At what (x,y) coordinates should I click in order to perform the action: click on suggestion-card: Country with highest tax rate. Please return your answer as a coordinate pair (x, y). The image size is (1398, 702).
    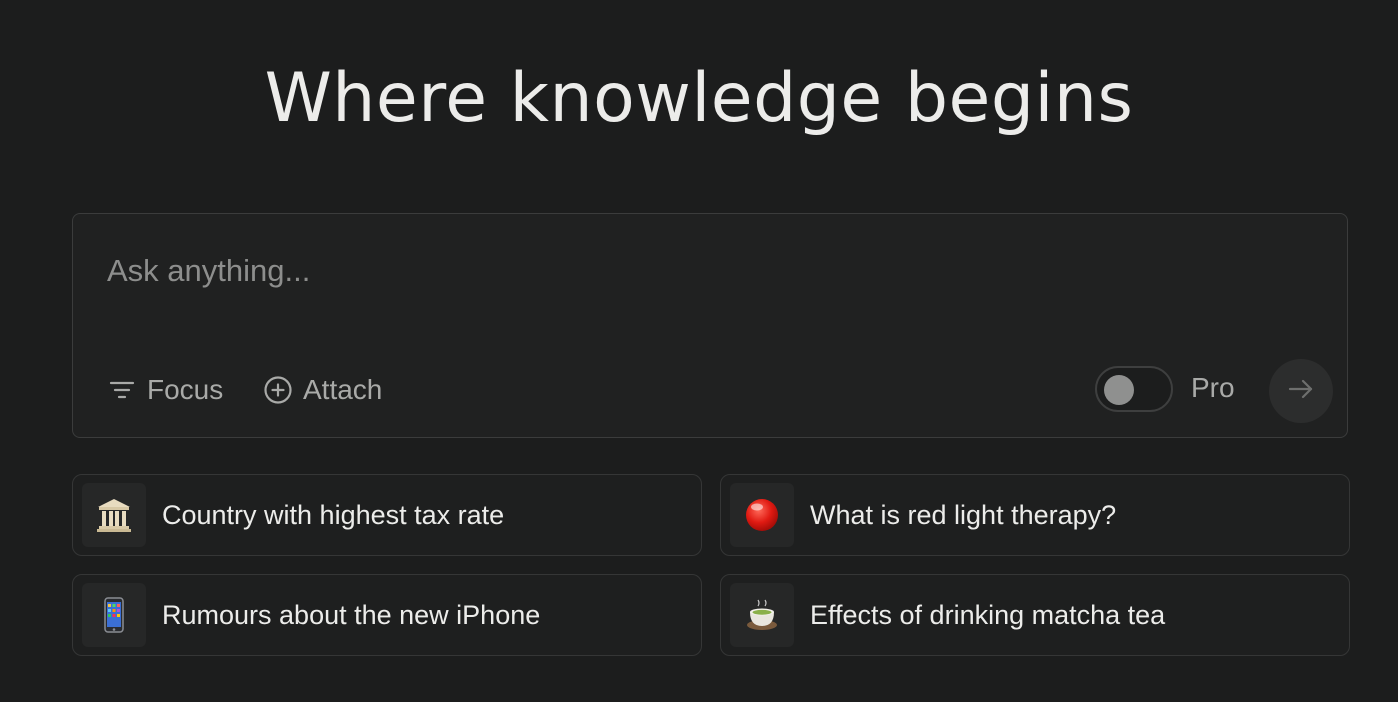
    Looking at the image, I should click on (387, 515).